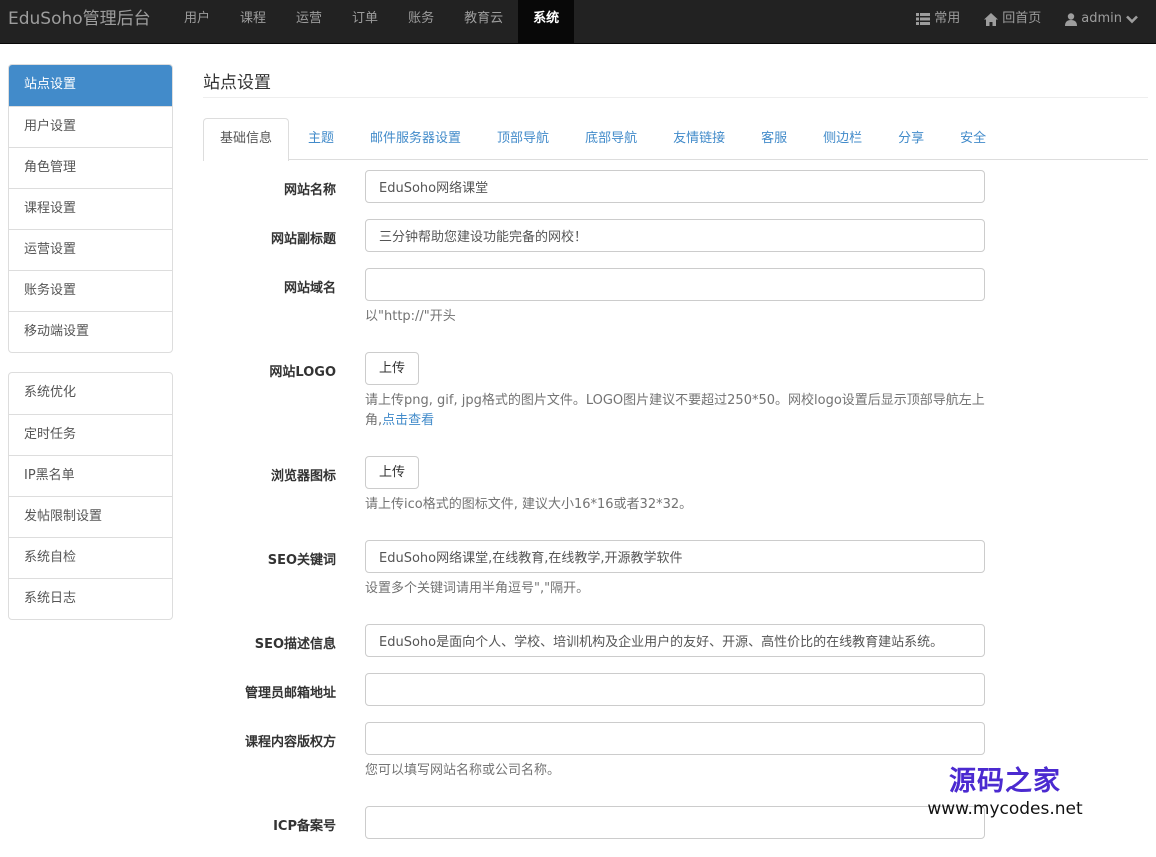 This screenshot has height=857, width=1156. What do you see at coordinates (675, 822) in the screenshot?
I see `icp-input` at bounding box center [675, 822].